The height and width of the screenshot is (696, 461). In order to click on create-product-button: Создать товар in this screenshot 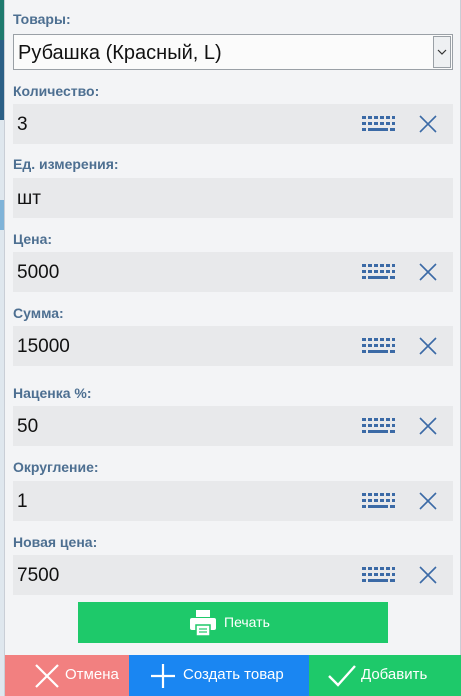, I will do `click(219, 675)`.